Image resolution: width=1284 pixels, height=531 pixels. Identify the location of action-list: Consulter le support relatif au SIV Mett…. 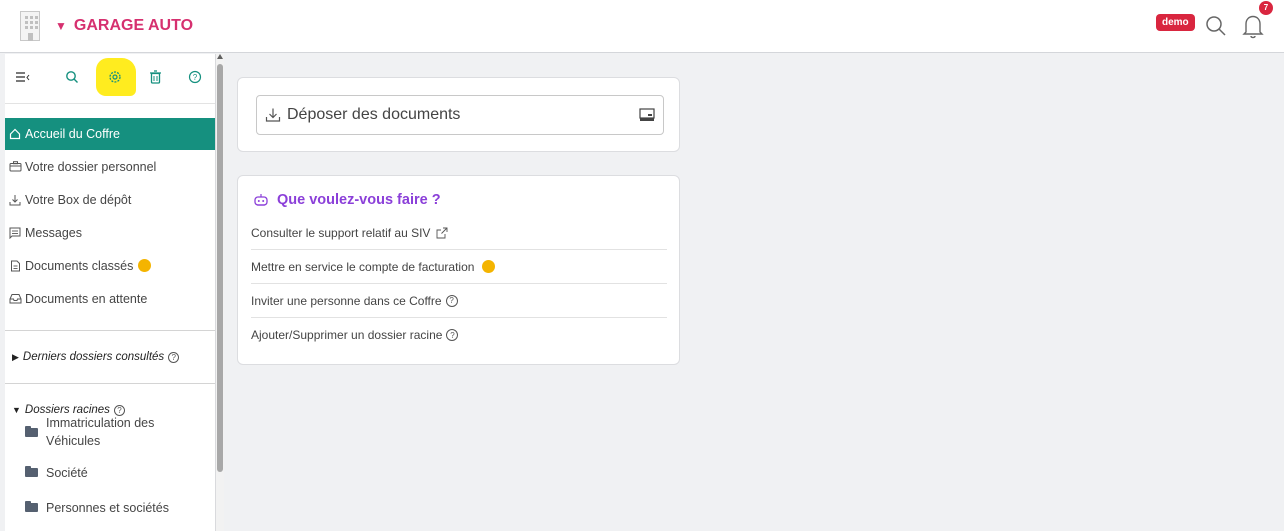
(459, 284).